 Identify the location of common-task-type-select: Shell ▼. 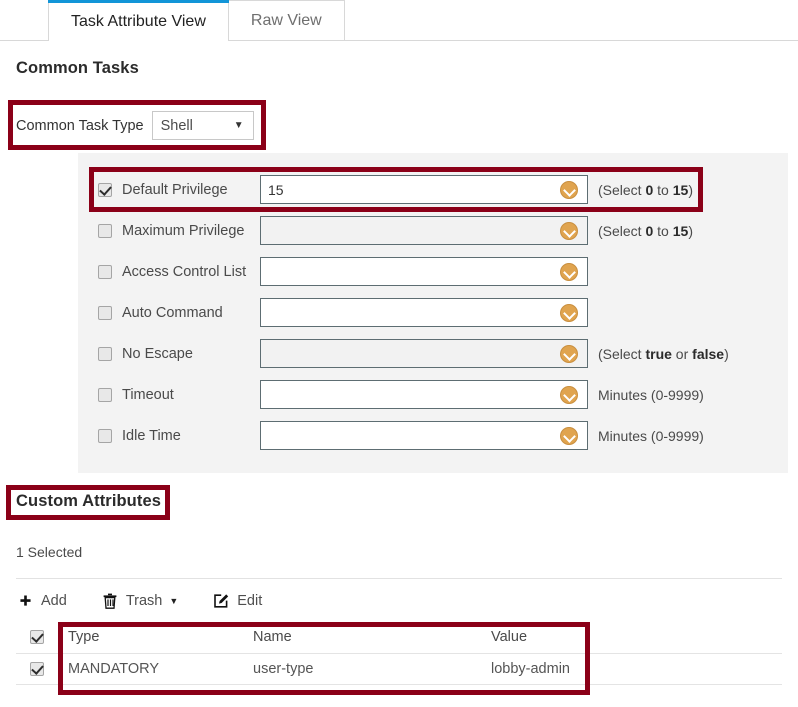
(202, 125).